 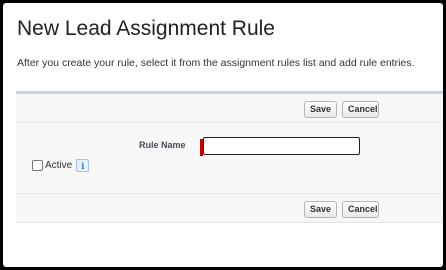 I want to click on save-button-top: Save, so click(x=320, y=109).